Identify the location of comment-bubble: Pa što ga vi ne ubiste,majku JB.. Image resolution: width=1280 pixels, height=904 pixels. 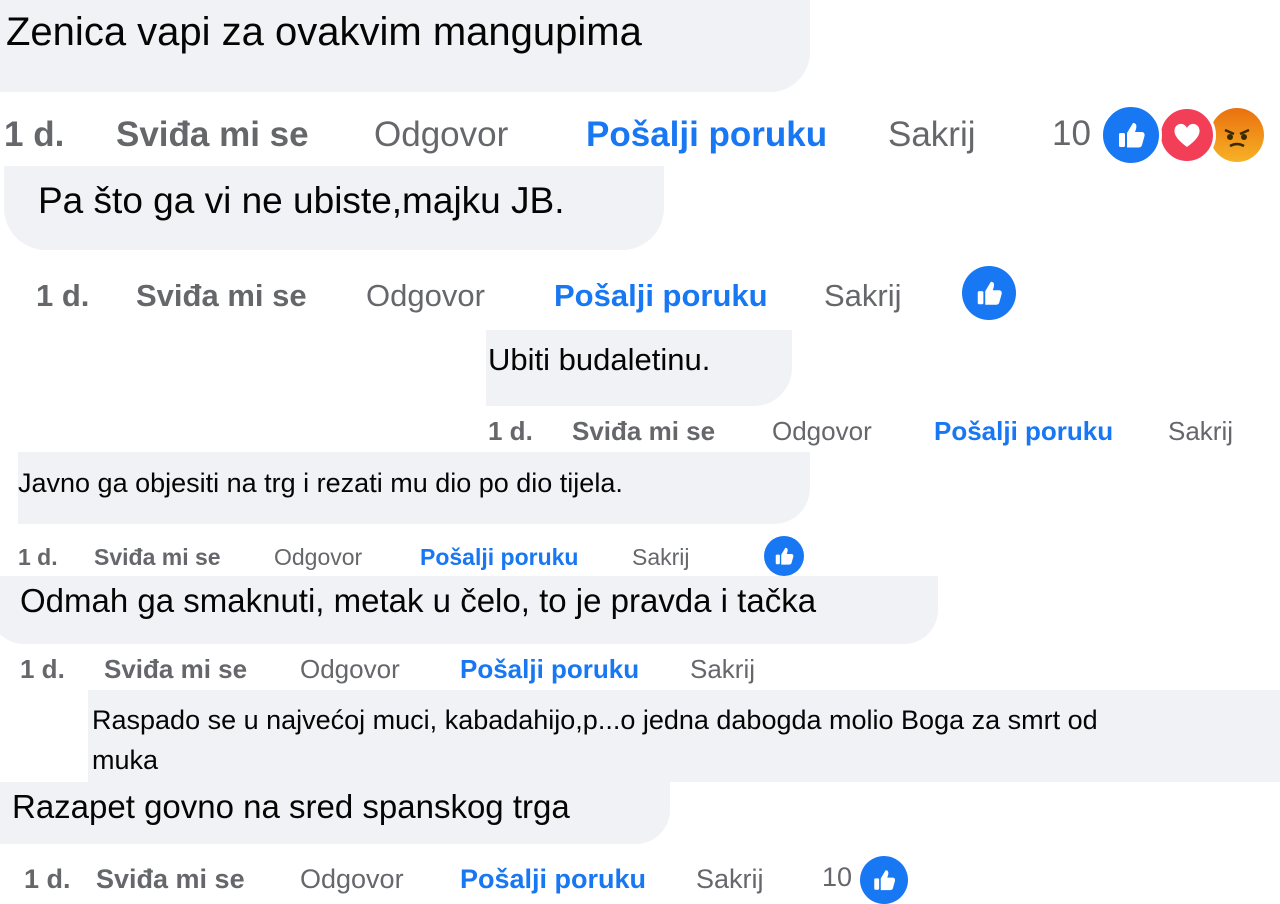
(334, 208).